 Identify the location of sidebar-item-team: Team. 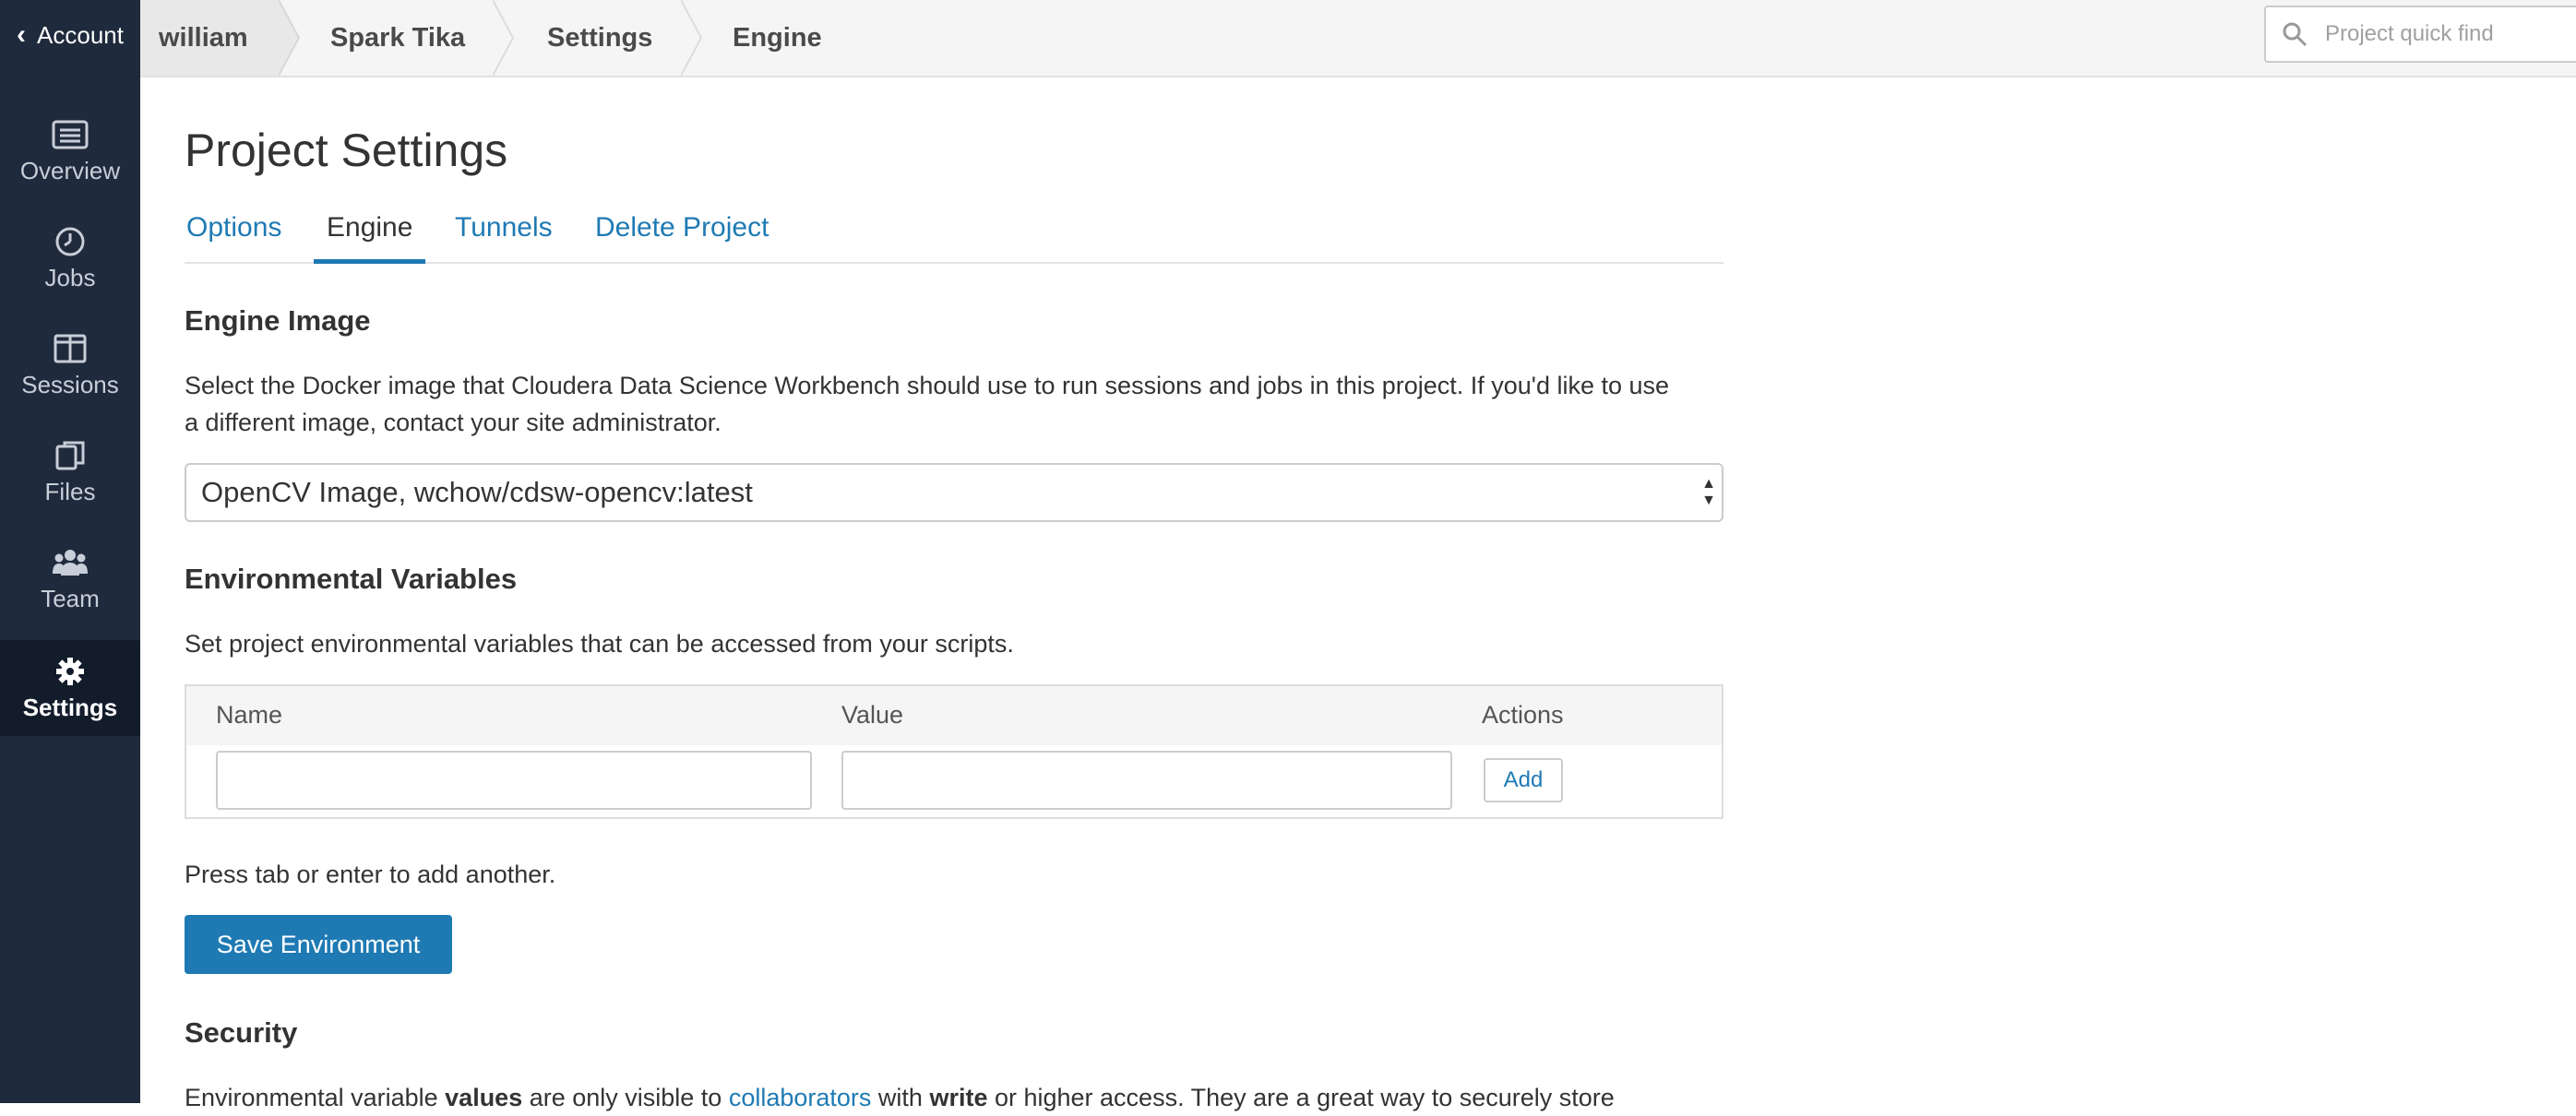
(70, 579).